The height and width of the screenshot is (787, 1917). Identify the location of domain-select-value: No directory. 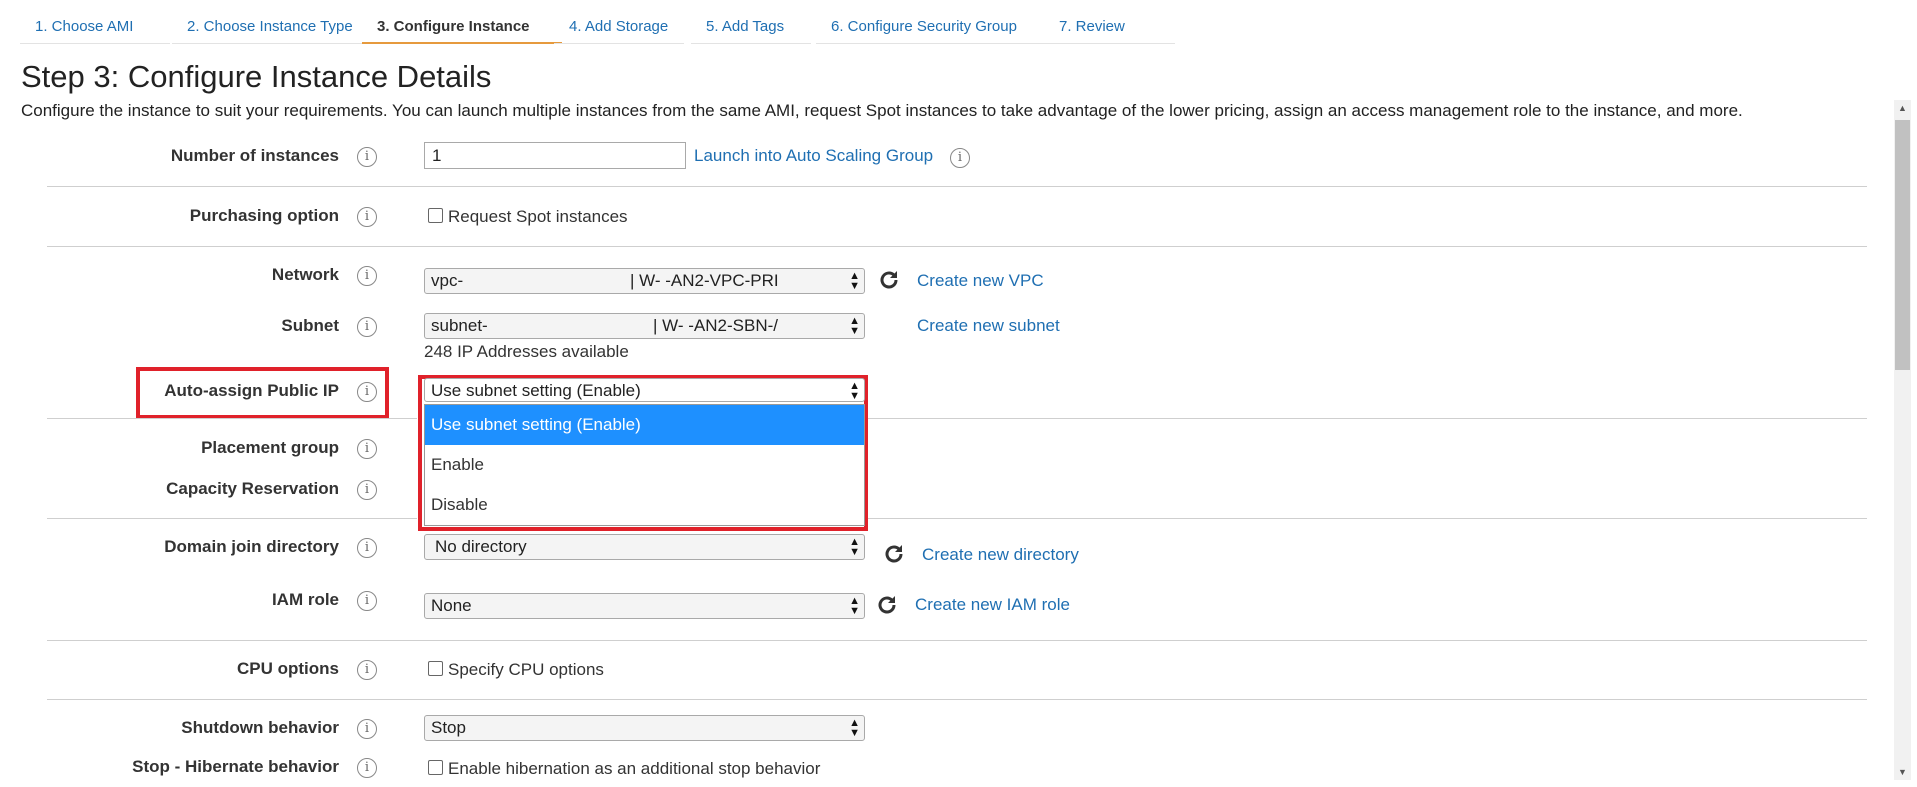
(481, 546).